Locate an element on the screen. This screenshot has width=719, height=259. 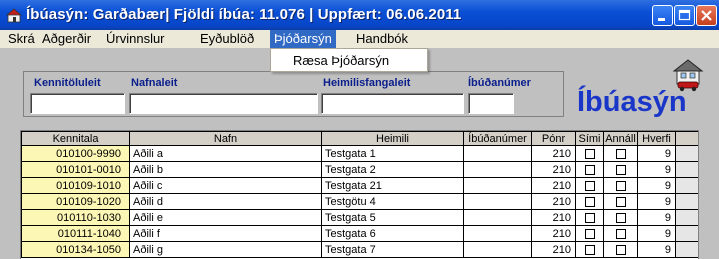
table-row: 010111-1040 Aðili f Testgata 6 210 9 is located at coordinates (359, 233).